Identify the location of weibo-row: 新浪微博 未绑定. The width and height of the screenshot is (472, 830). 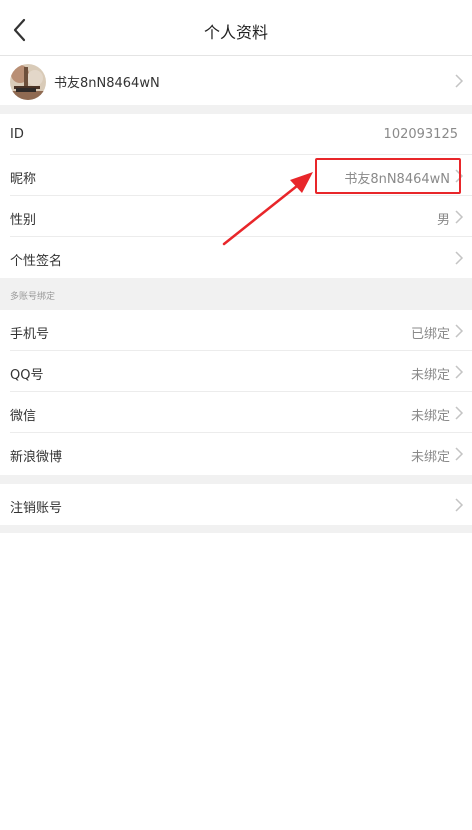
(236, 454).